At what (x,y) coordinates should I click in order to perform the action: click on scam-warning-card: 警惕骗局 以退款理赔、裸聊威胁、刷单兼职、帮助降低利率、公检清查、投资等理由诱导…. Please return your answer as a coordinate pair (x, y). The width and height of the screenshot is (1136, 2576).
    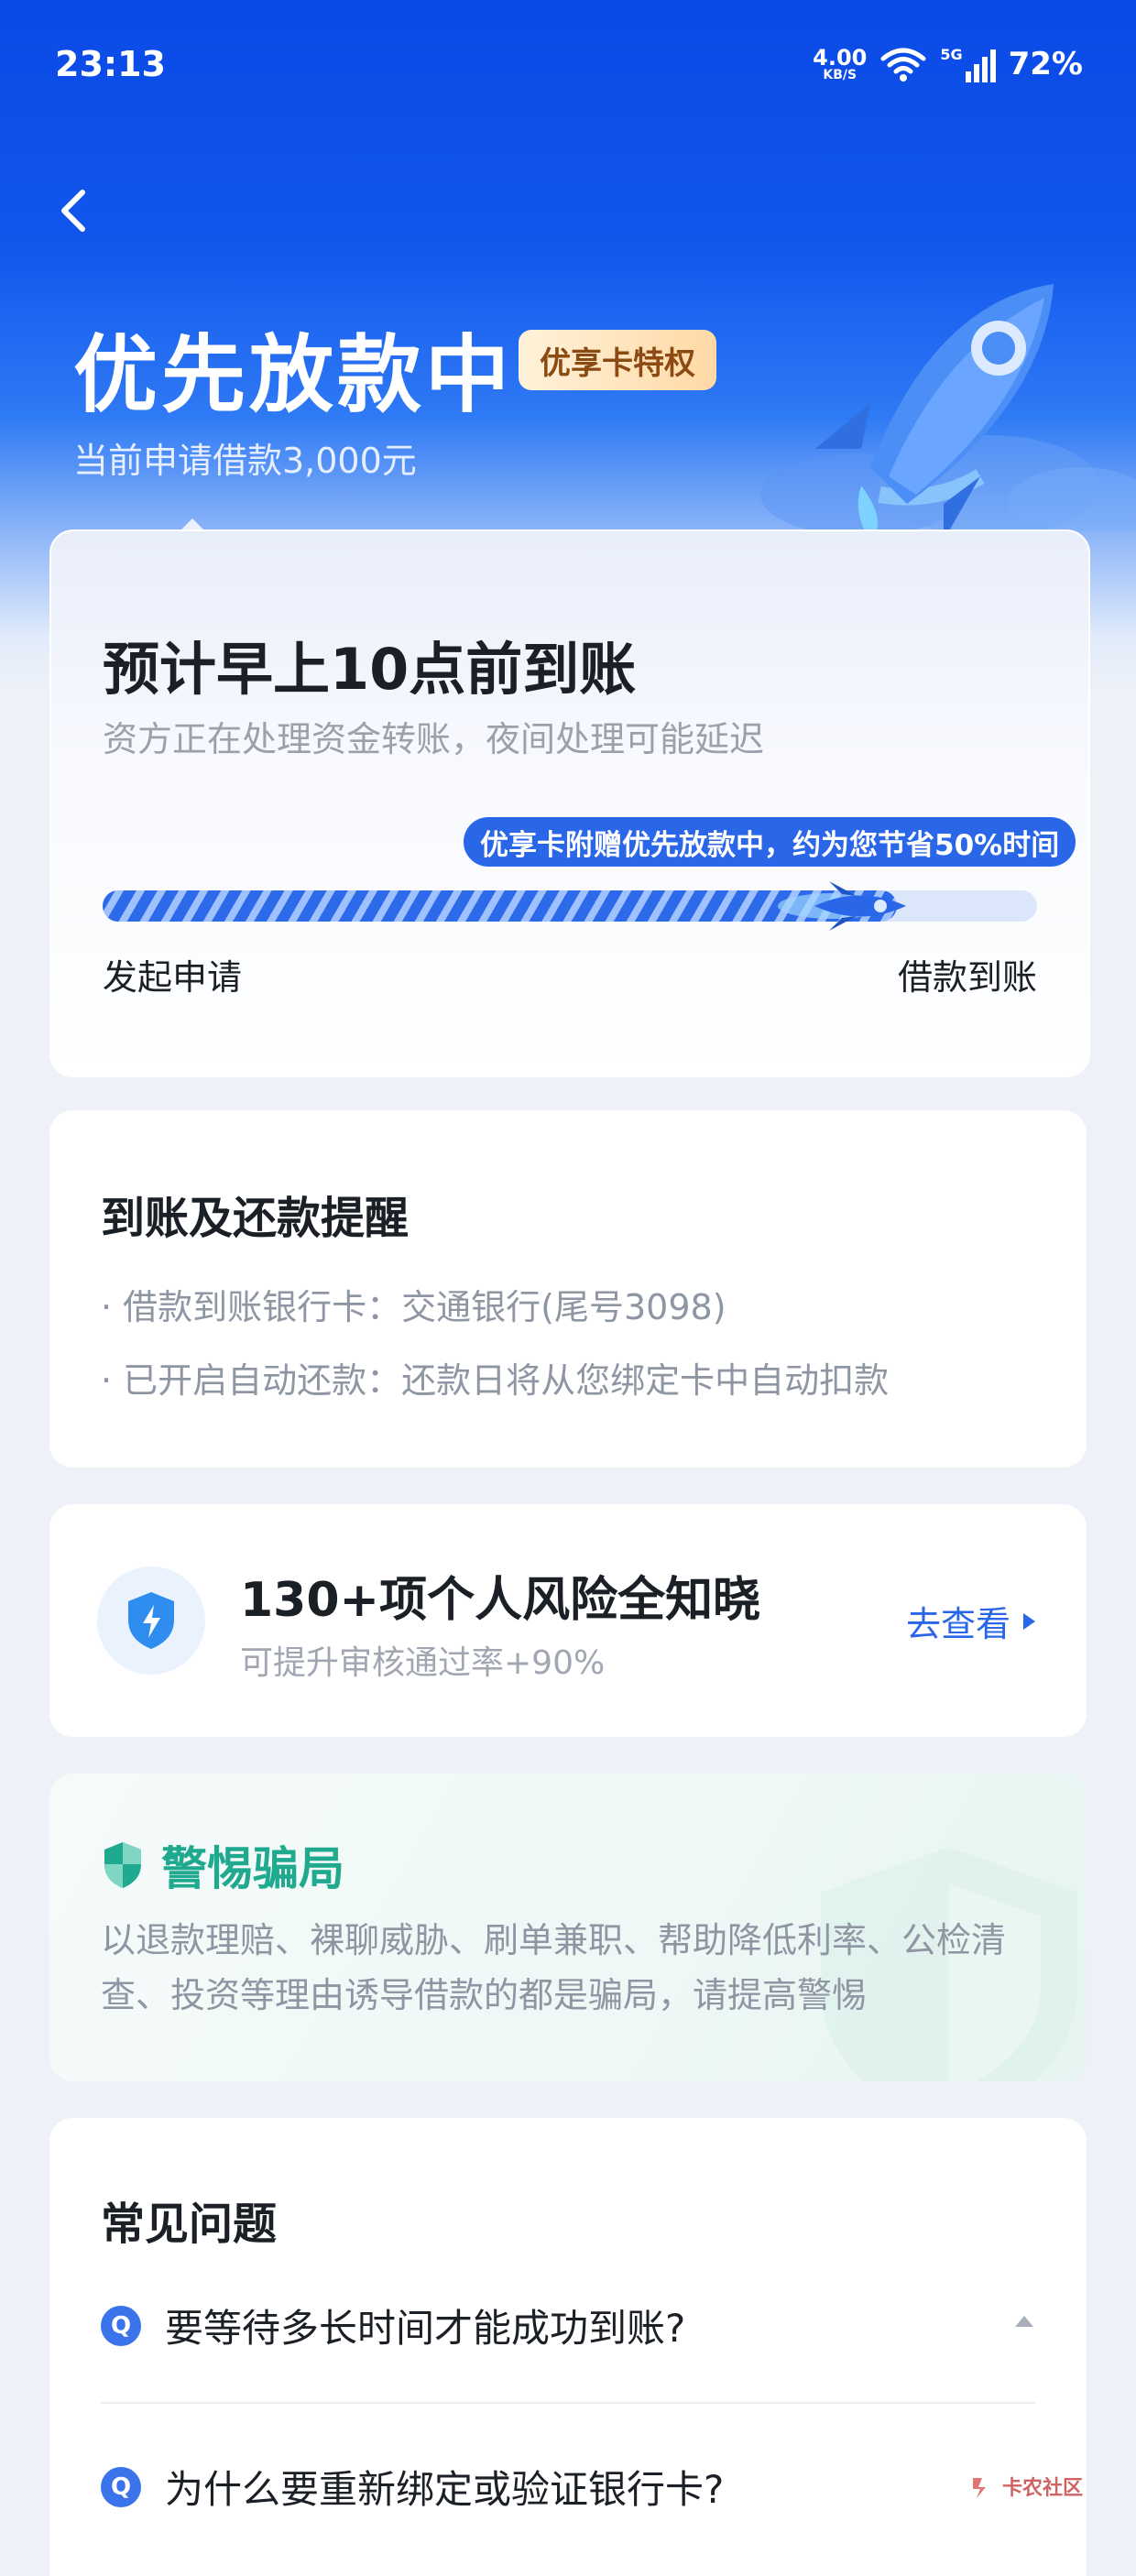
    Looking at the image, I should click on (568, 1928).